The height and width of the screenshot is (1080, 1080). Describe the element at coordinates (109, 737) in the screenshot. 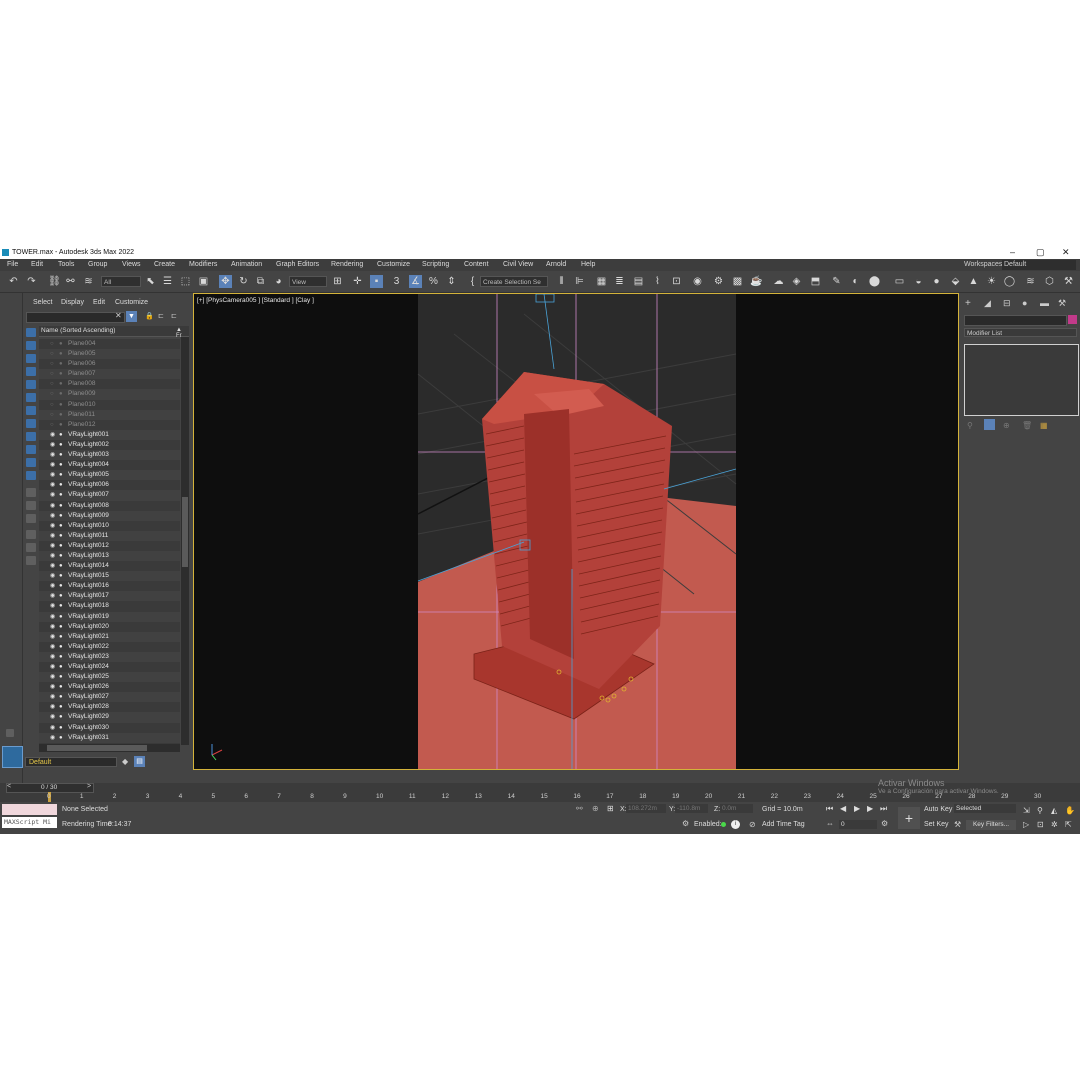

I see `list-item: ◉ ● VRayLight031` at that location.